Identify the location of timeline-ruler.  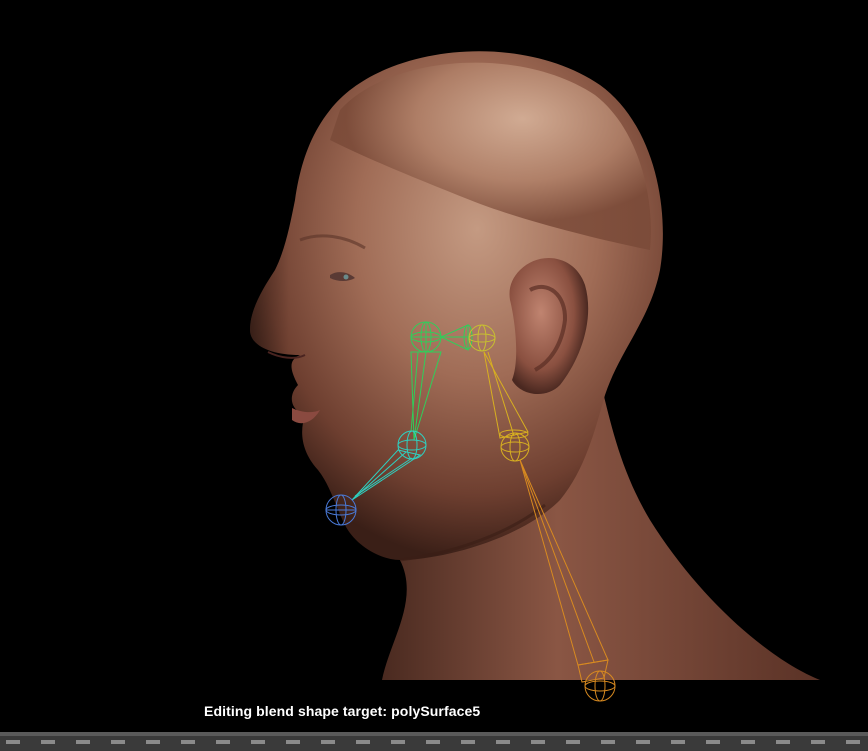
(434, 743).